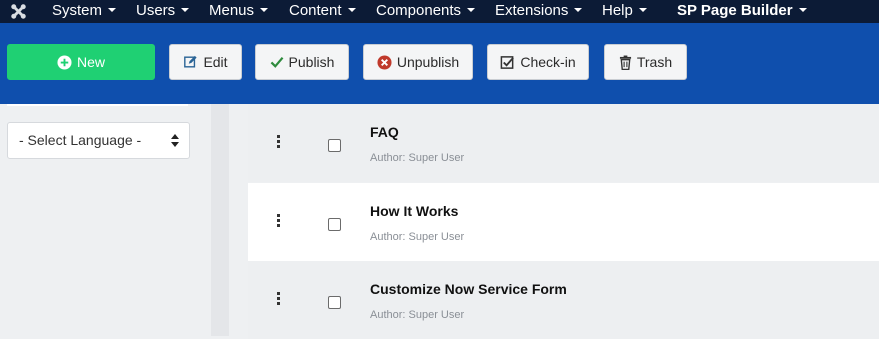 The width and height of the screenshot is (879, 339). I want to click on language-select-value: - Select Language -, so click(80, 140).